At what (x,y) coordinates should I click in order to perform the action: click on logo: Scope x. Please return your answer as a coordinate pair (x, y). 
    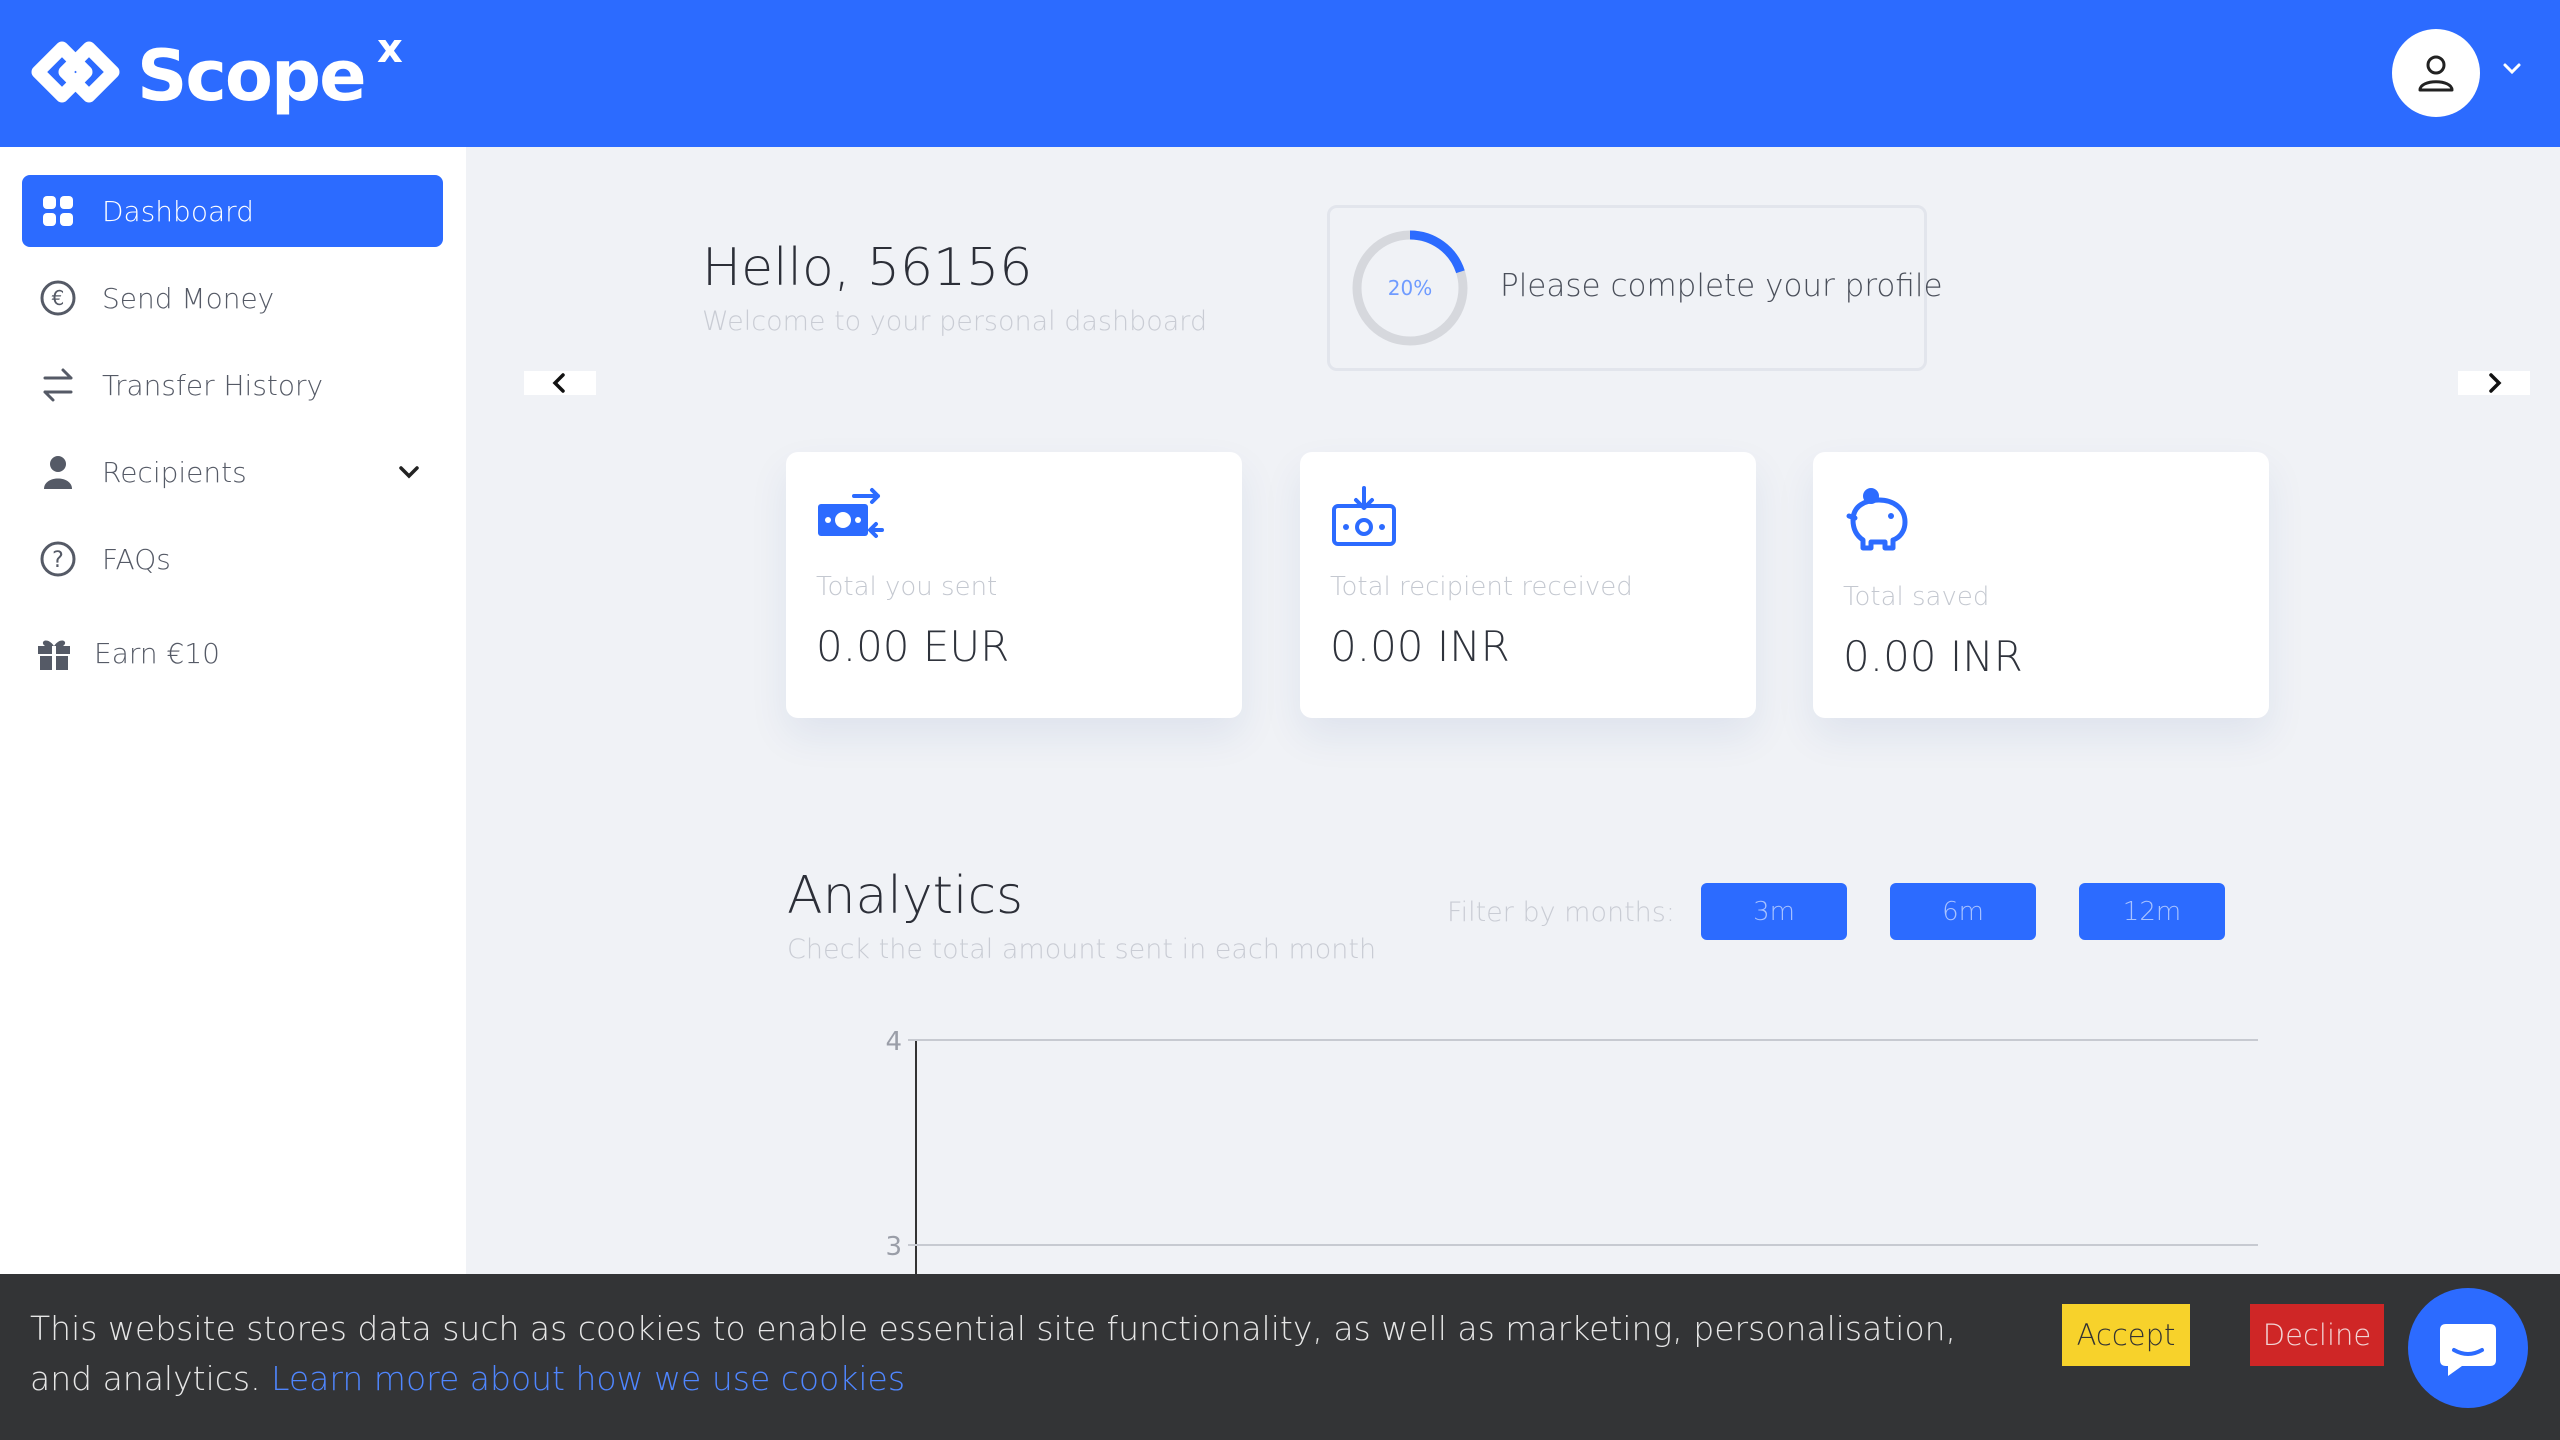
    Looking at the image, I should click on (215, 71).